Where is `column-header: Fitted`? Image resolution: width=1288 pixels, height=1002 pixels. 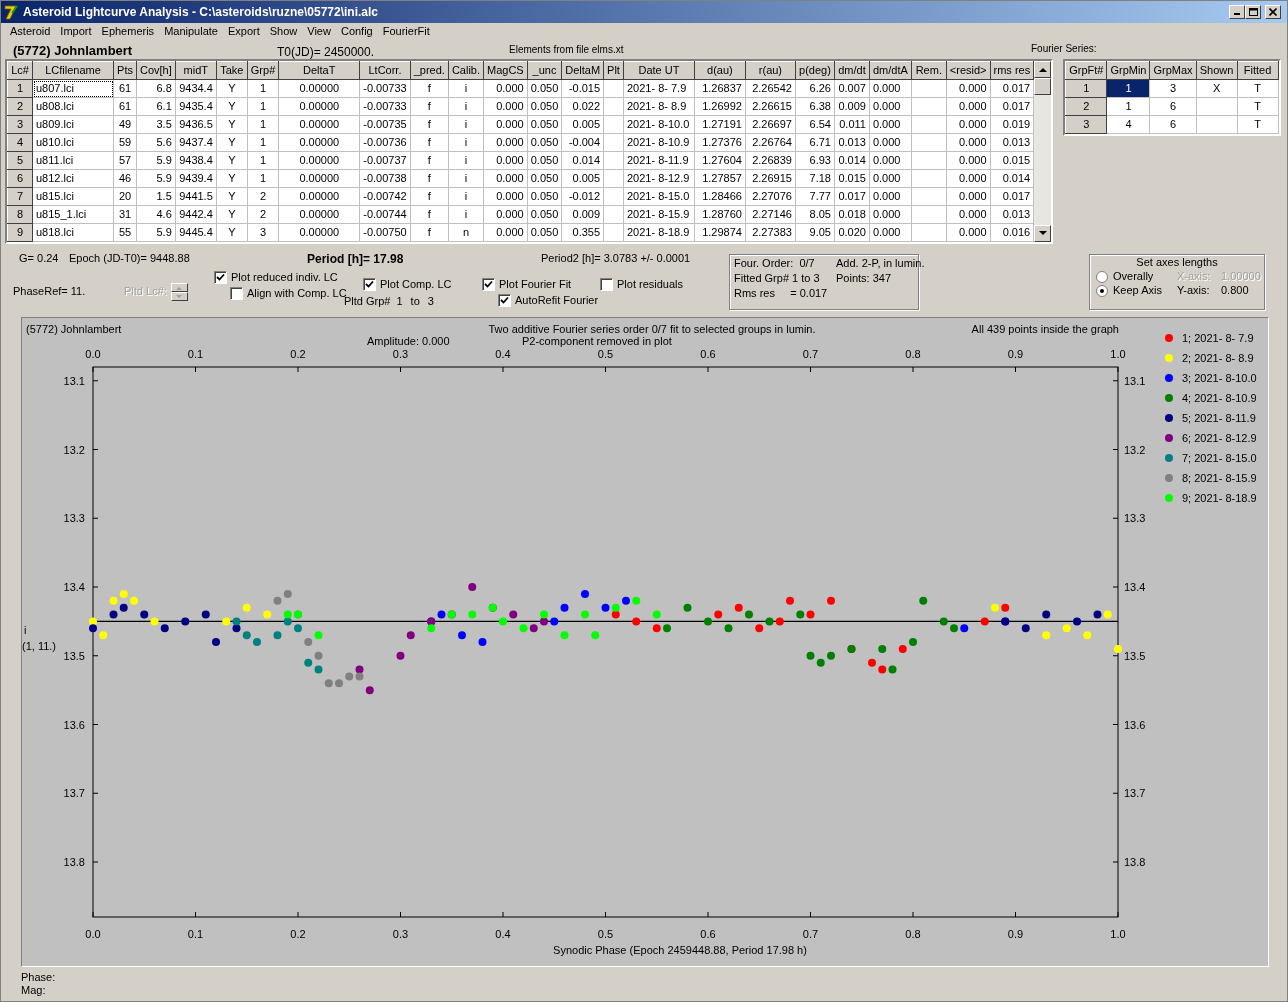
column-header: Fitted is located at coordinates (1258, 70).